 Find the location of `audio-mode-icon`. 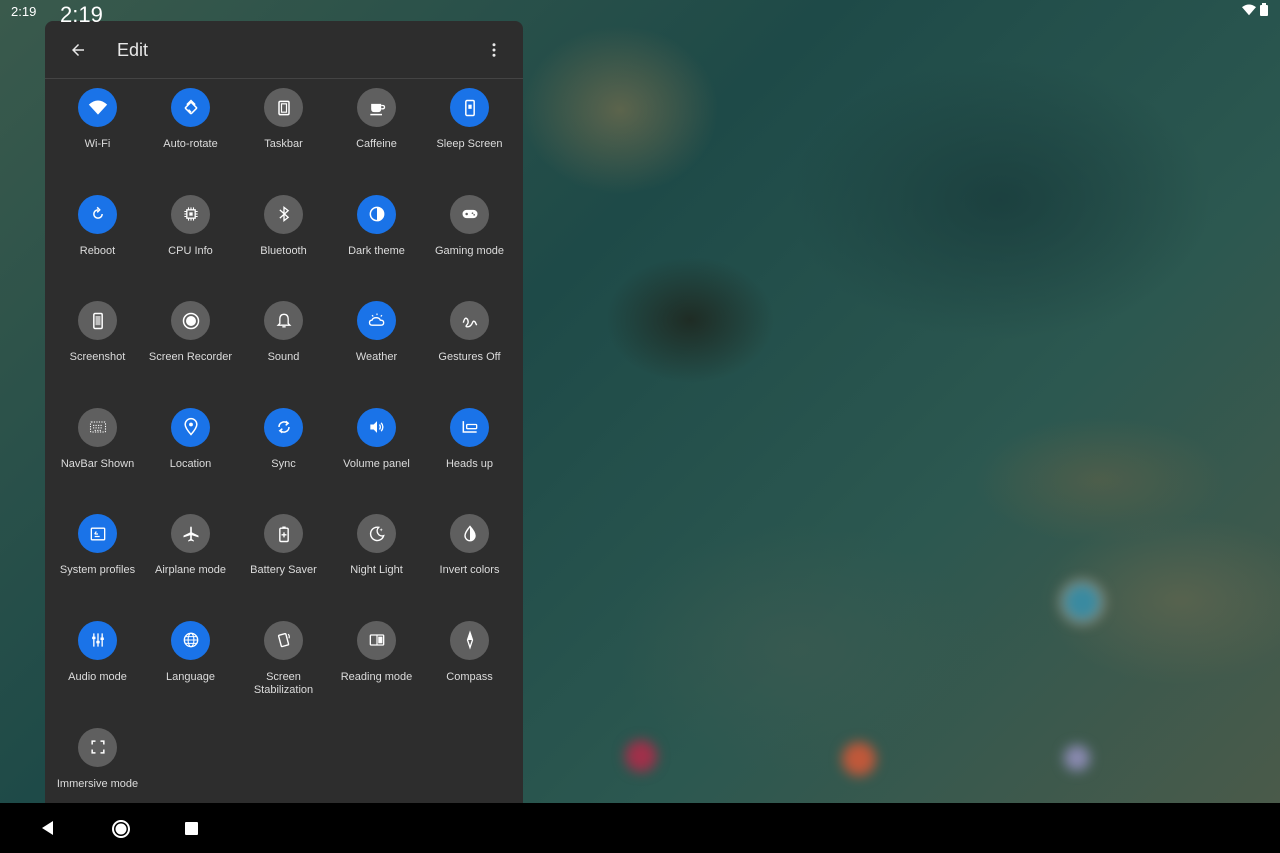

audio-mode-icon is located at coordinates (97, 640).